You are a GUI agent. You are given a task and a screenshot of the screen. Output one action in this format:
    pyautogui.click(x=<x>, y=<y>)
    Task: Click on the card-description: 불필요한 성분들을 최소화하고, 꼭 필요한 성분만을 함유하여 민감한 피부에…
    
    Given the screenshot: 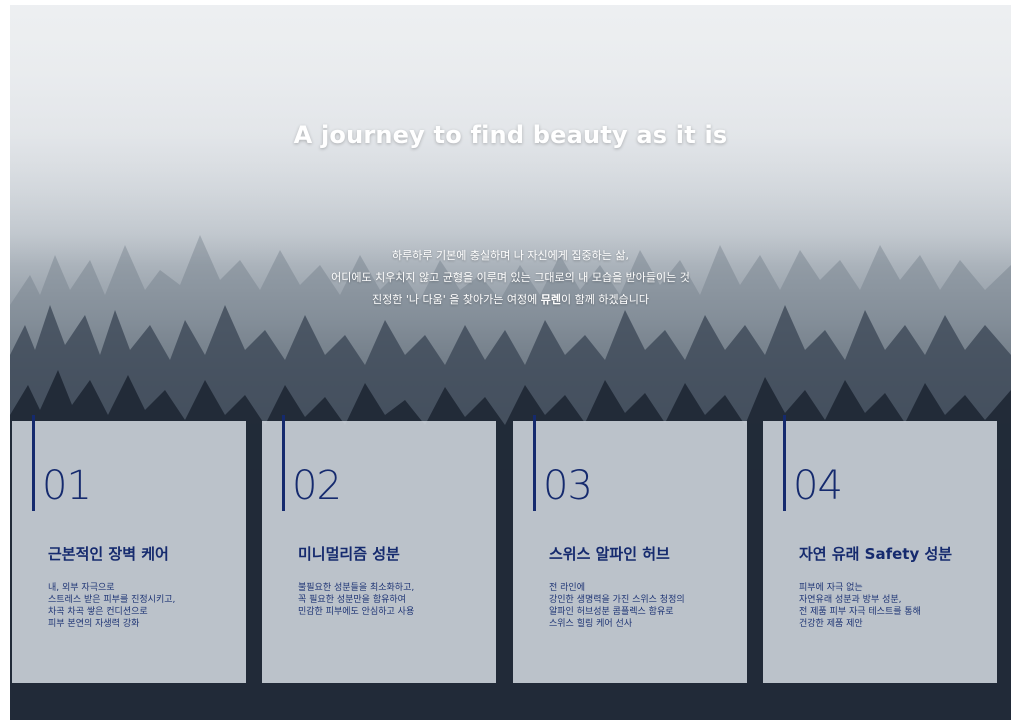 What is the action you would take?
    pyautogui.click(x=356, y=600)
    